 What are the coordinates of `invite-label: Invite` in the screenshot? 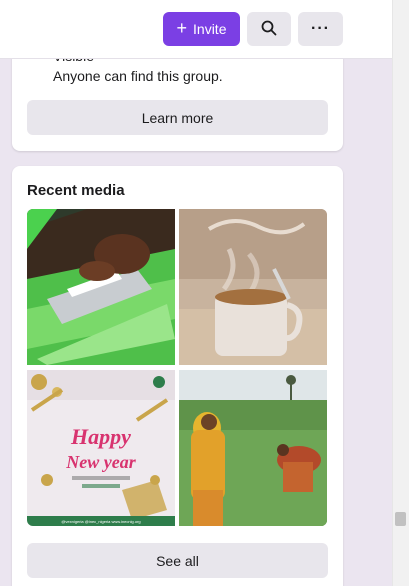 It's located at (210, 29).